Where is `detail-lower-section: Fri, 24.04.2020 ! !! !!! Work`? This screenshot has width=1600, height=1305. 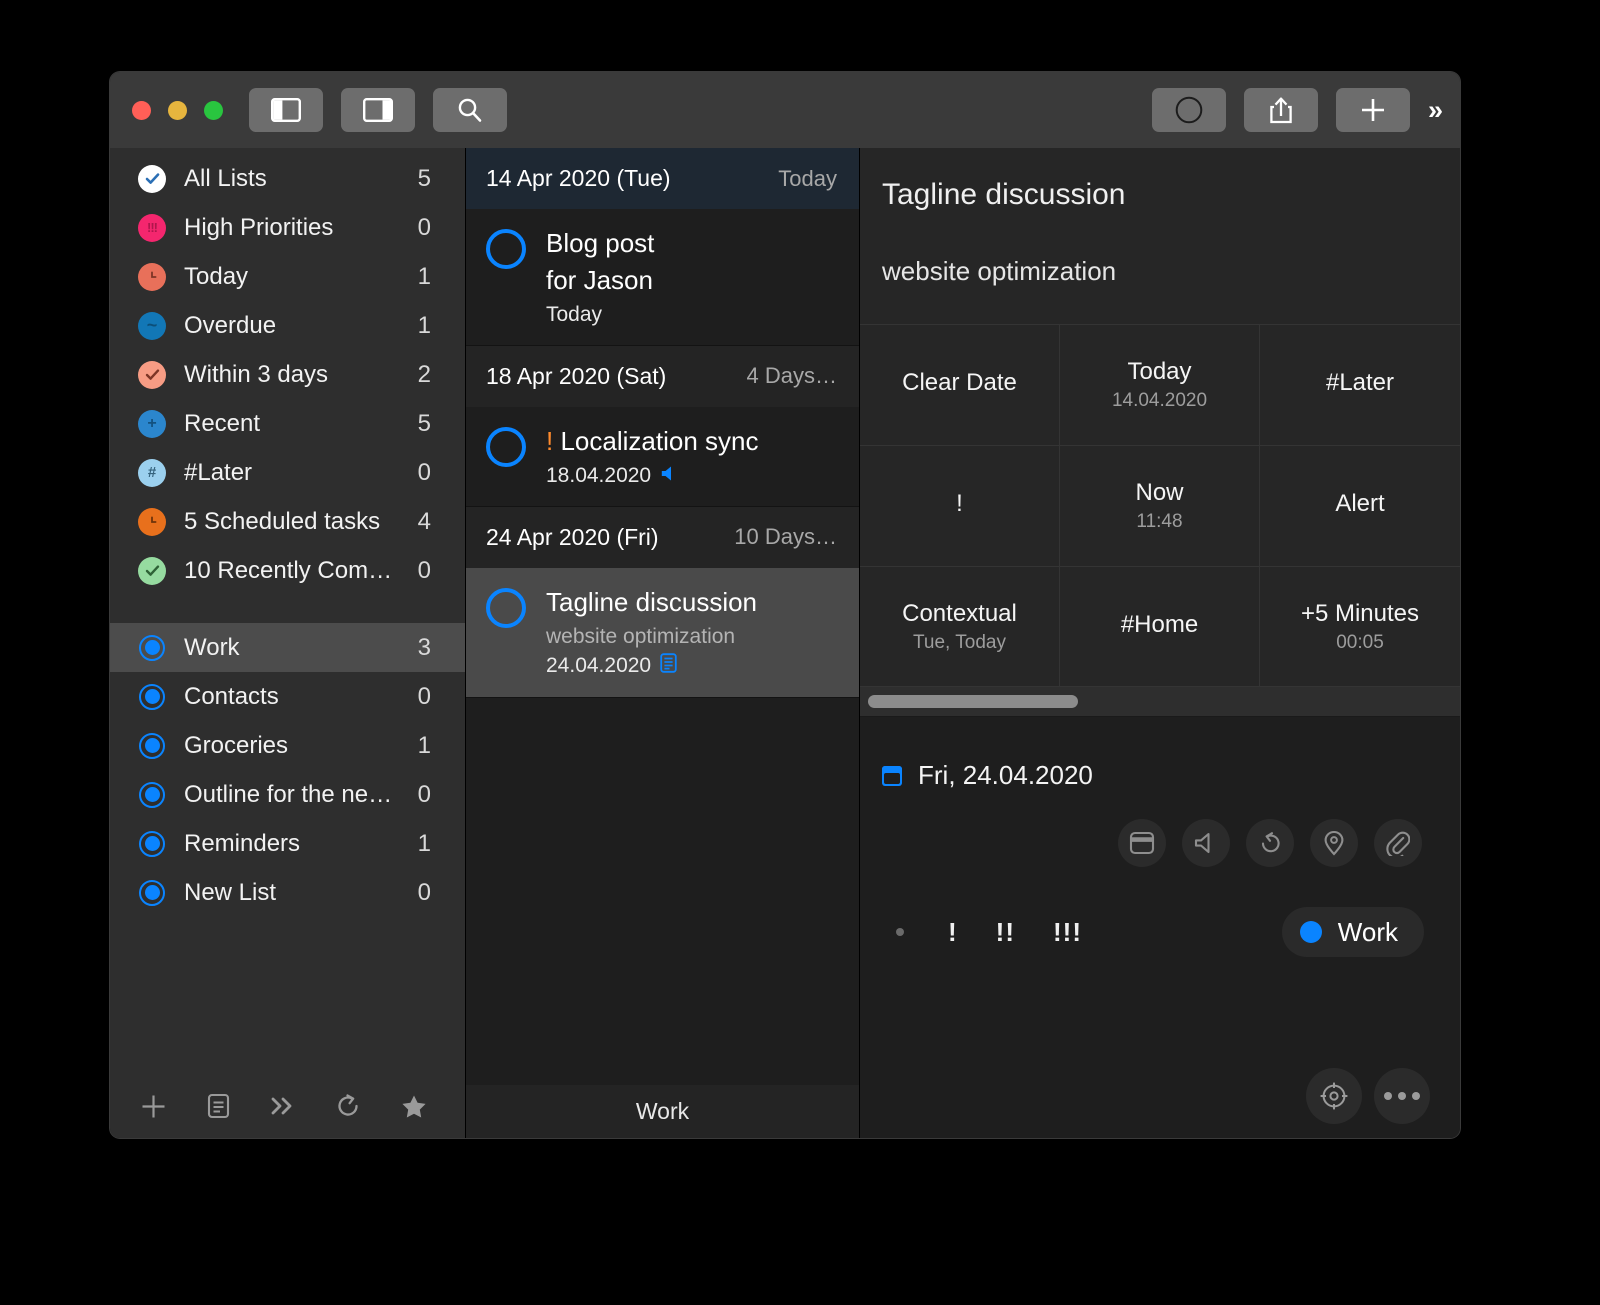 detail-lower-section: Fri, 24.04.2020 ! !! !!! Work is located at coordinates (1160, 927).